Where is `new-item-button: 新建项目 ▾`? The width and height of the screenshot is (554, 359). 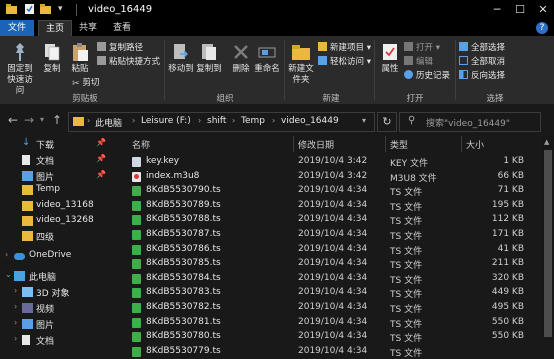 new-item-button: 新建项目 ▾ is located at coordinates (344, 47).